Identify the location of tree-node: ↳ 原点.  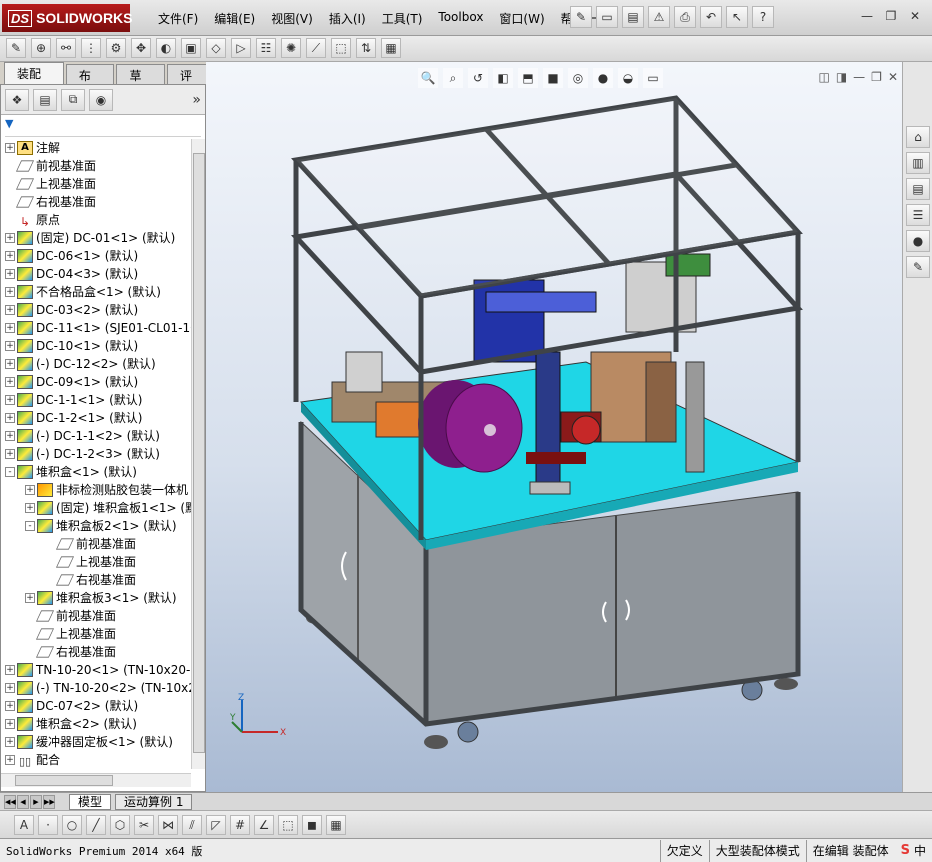
(96, 220).